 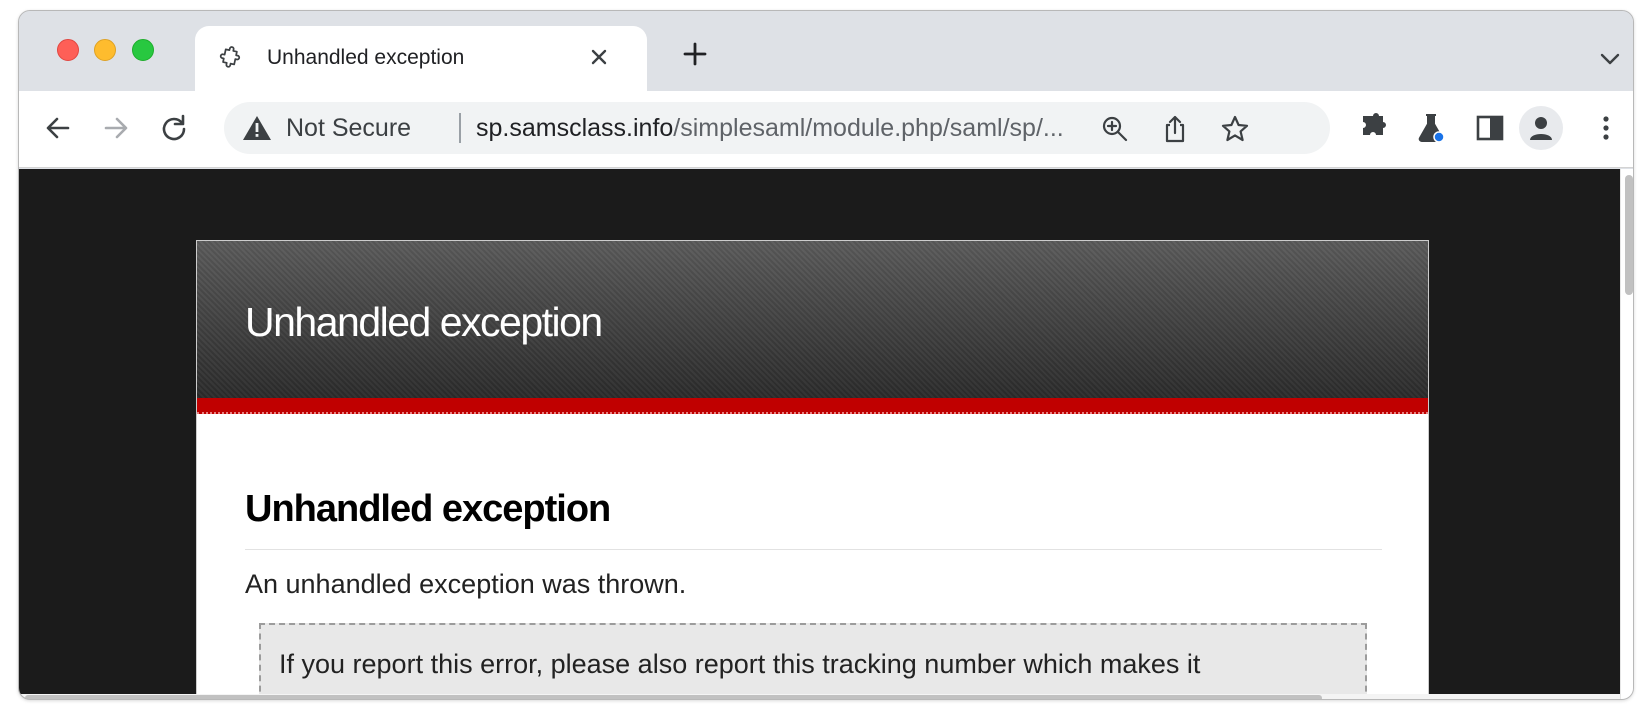 I want to click on window-maximize-button, so click(x=143, y=50).